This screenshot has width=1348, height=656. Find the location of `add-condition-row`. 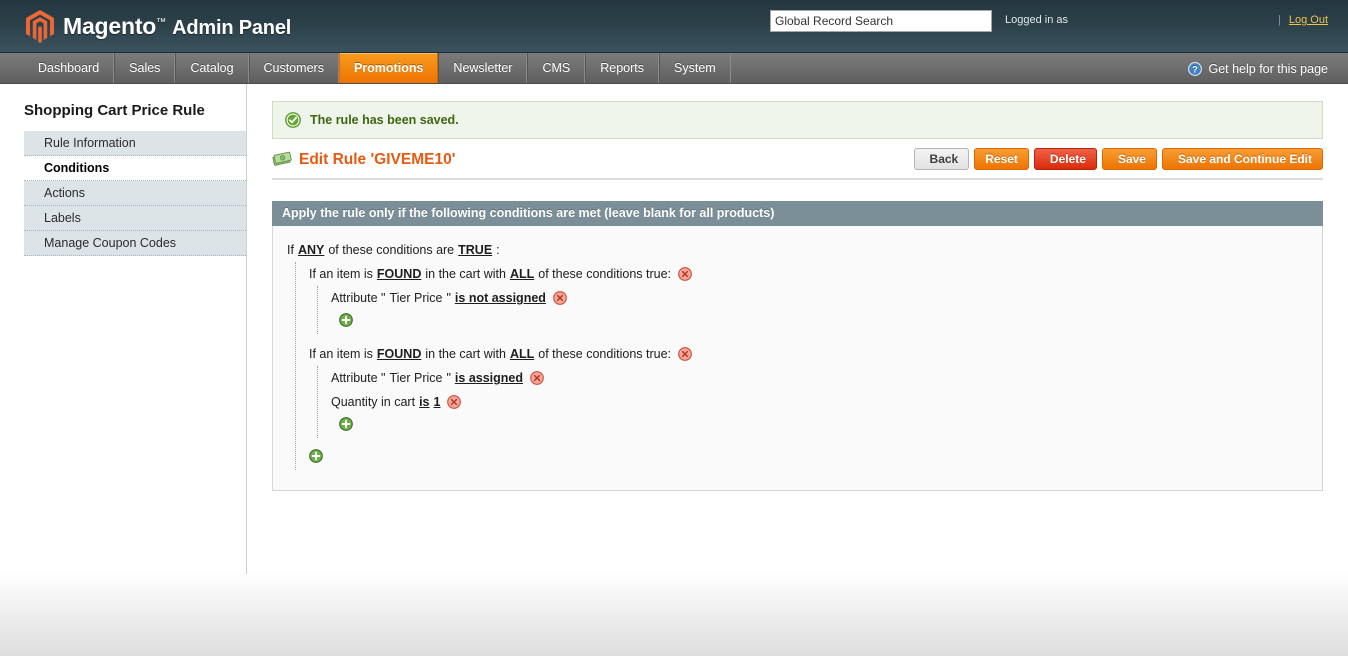

add-condition-row is located at coordinates (819, 322).